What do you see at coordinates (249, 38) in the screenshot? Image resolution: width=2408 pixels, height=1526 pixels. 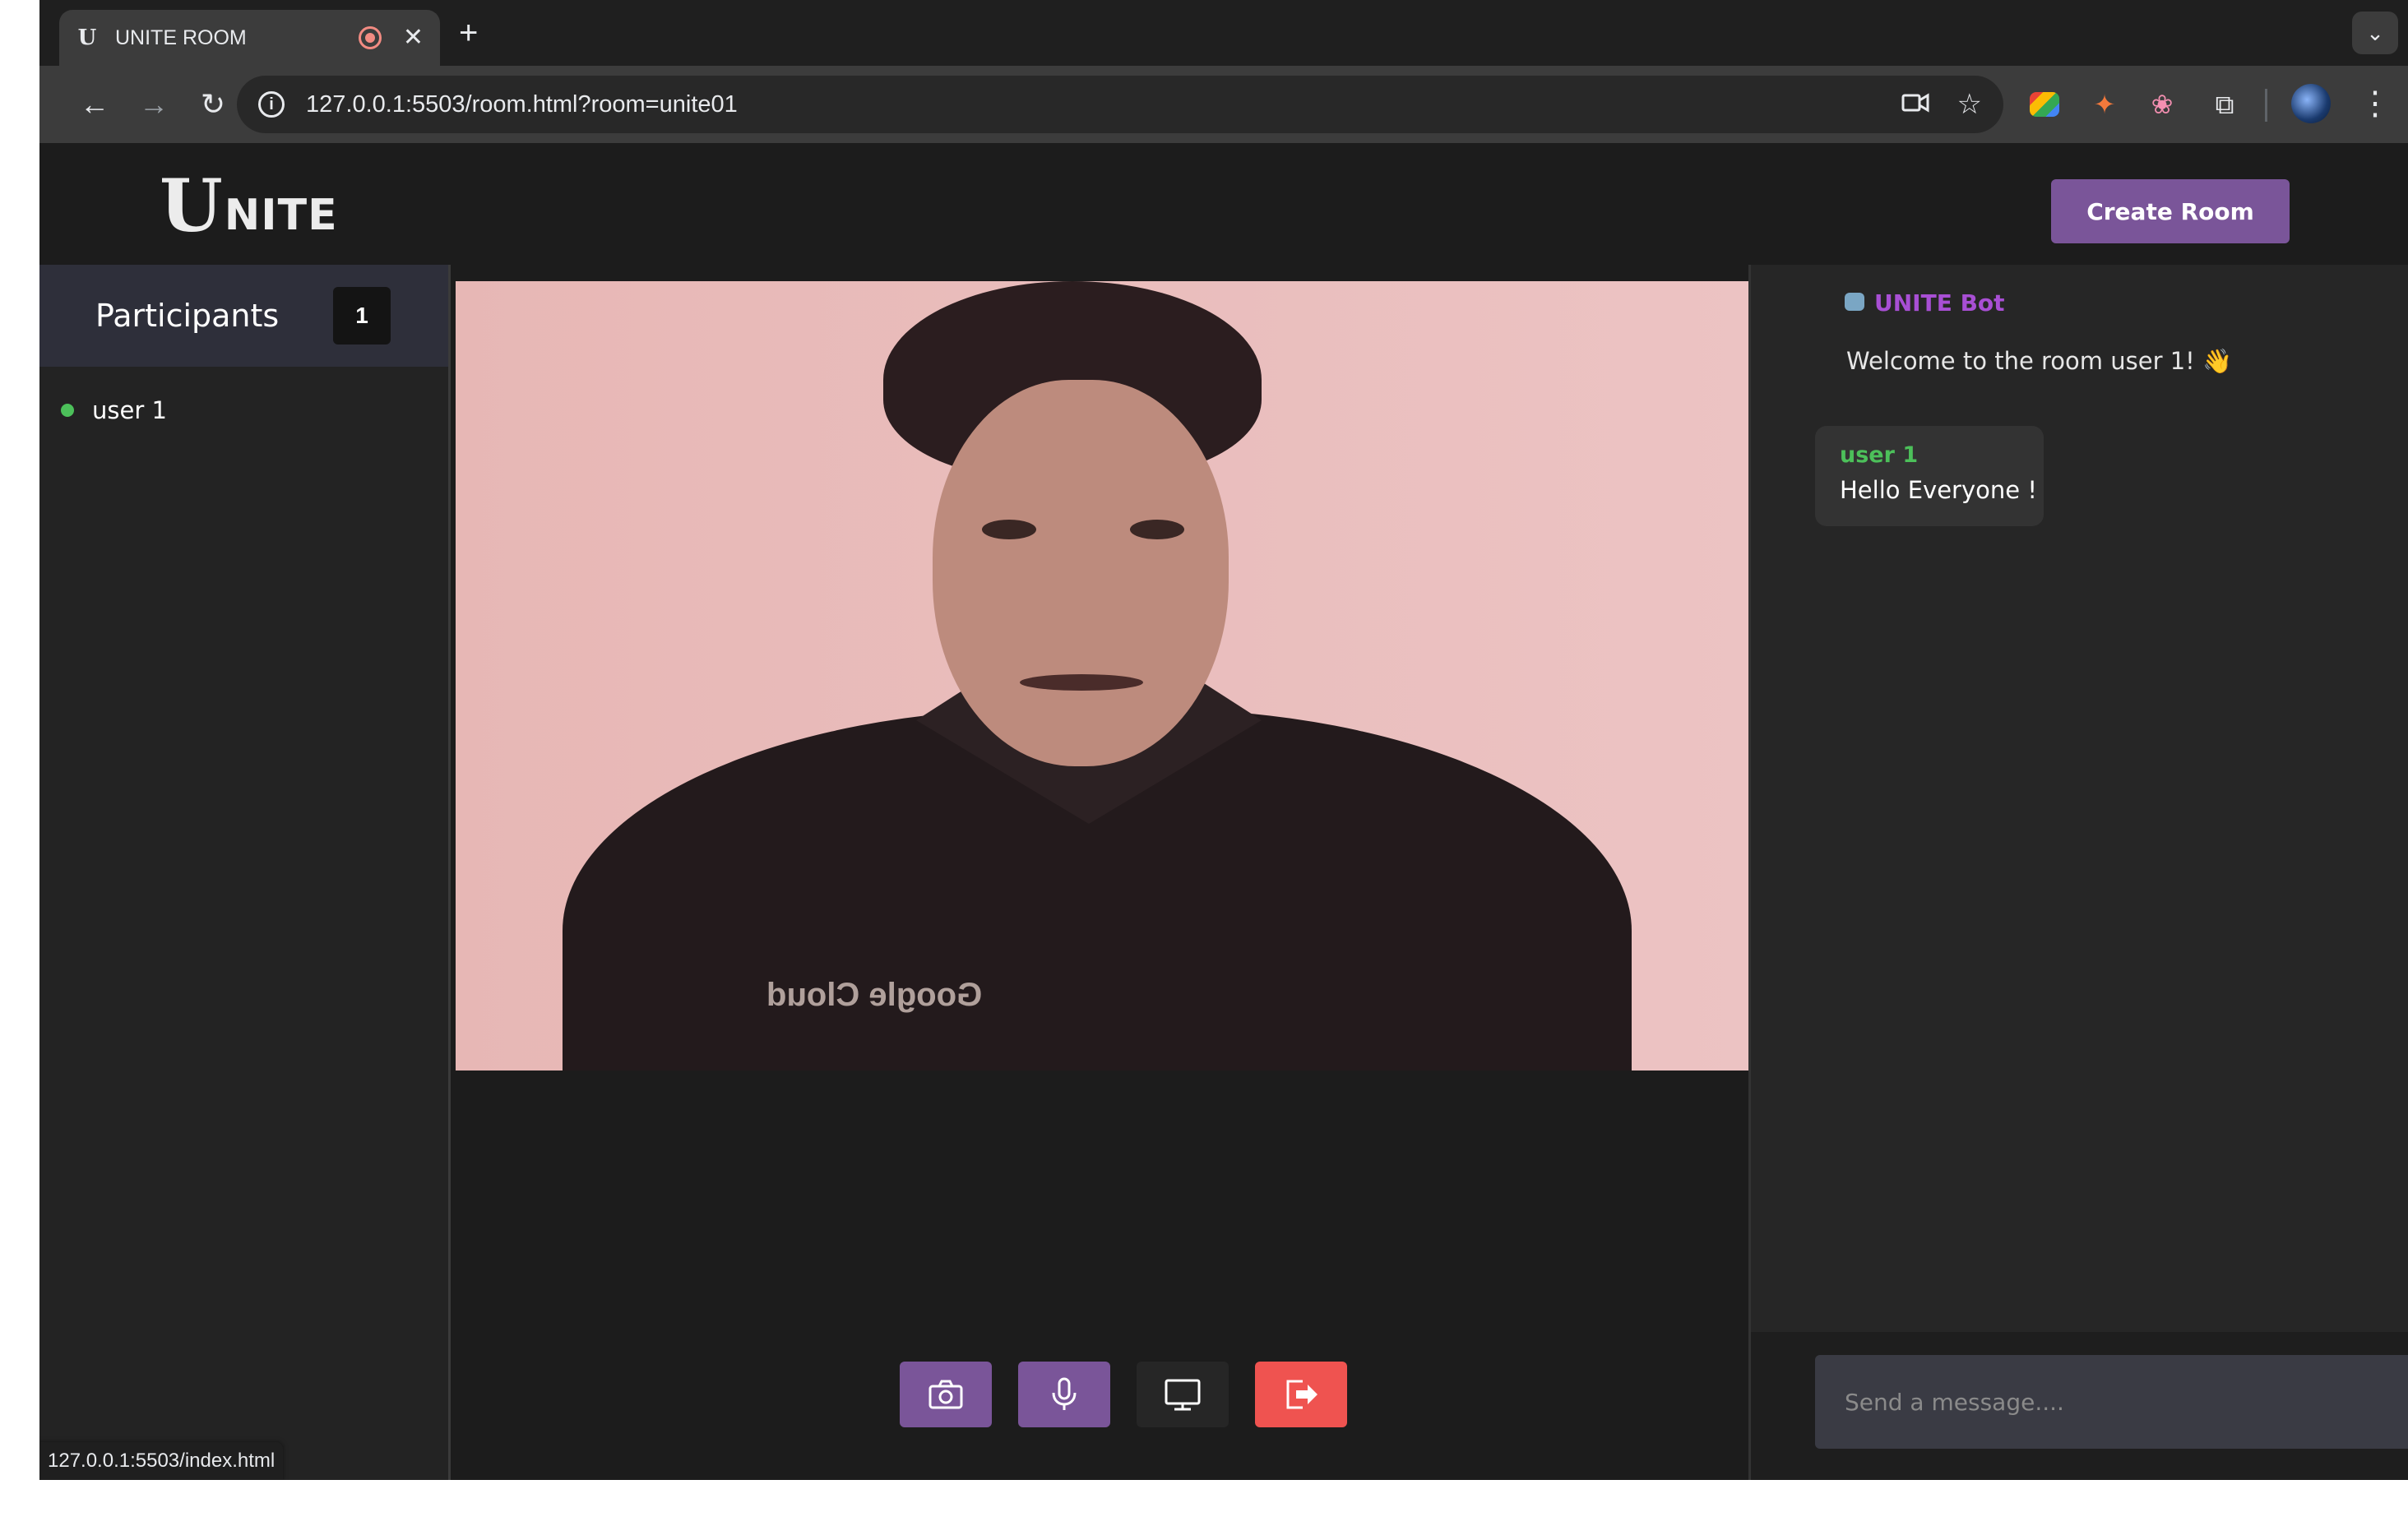 I see `browser-tab: U UNITE ROOM ✕` at bounding box center [249, 38].